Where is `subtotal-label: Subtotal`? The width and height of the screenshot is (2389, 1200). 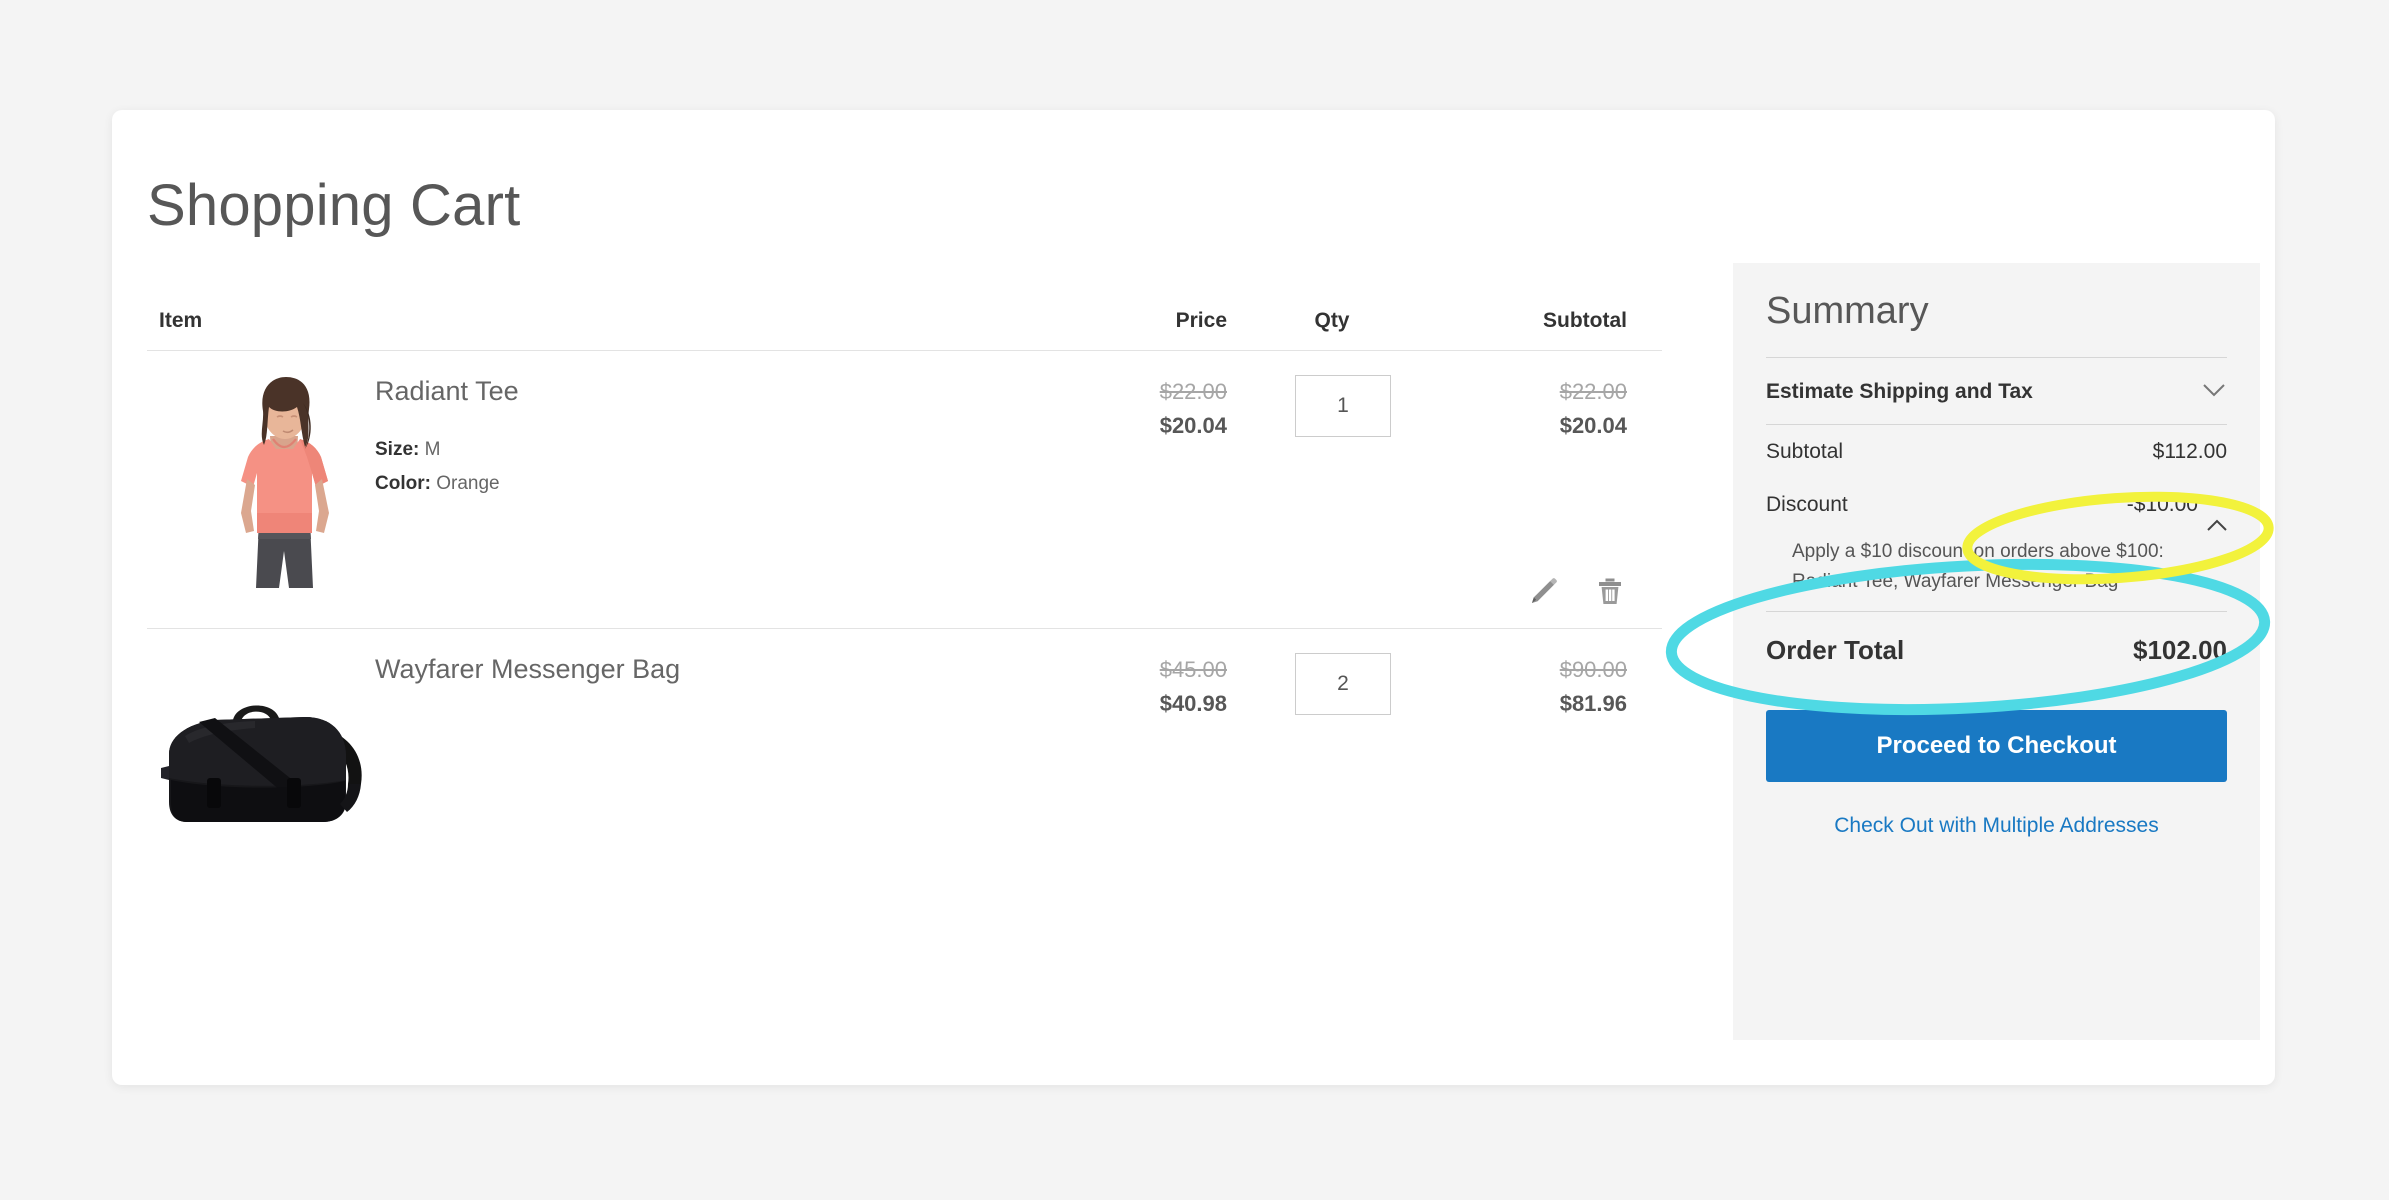 subtotal-label: Subtotal is located at coordinates (1805, 451).